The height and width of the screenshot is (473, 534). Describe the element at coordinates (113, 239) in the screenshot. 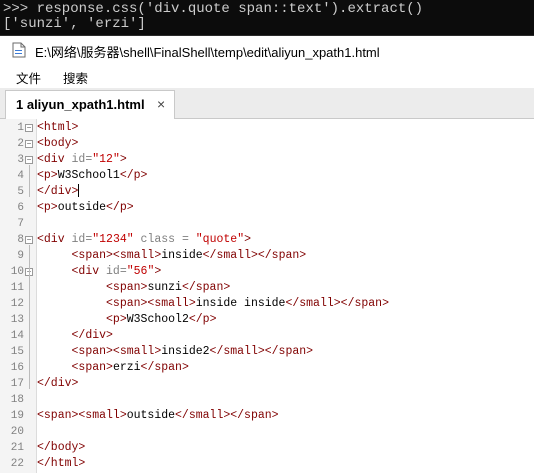

I see `code-token: "1234"` at that location.